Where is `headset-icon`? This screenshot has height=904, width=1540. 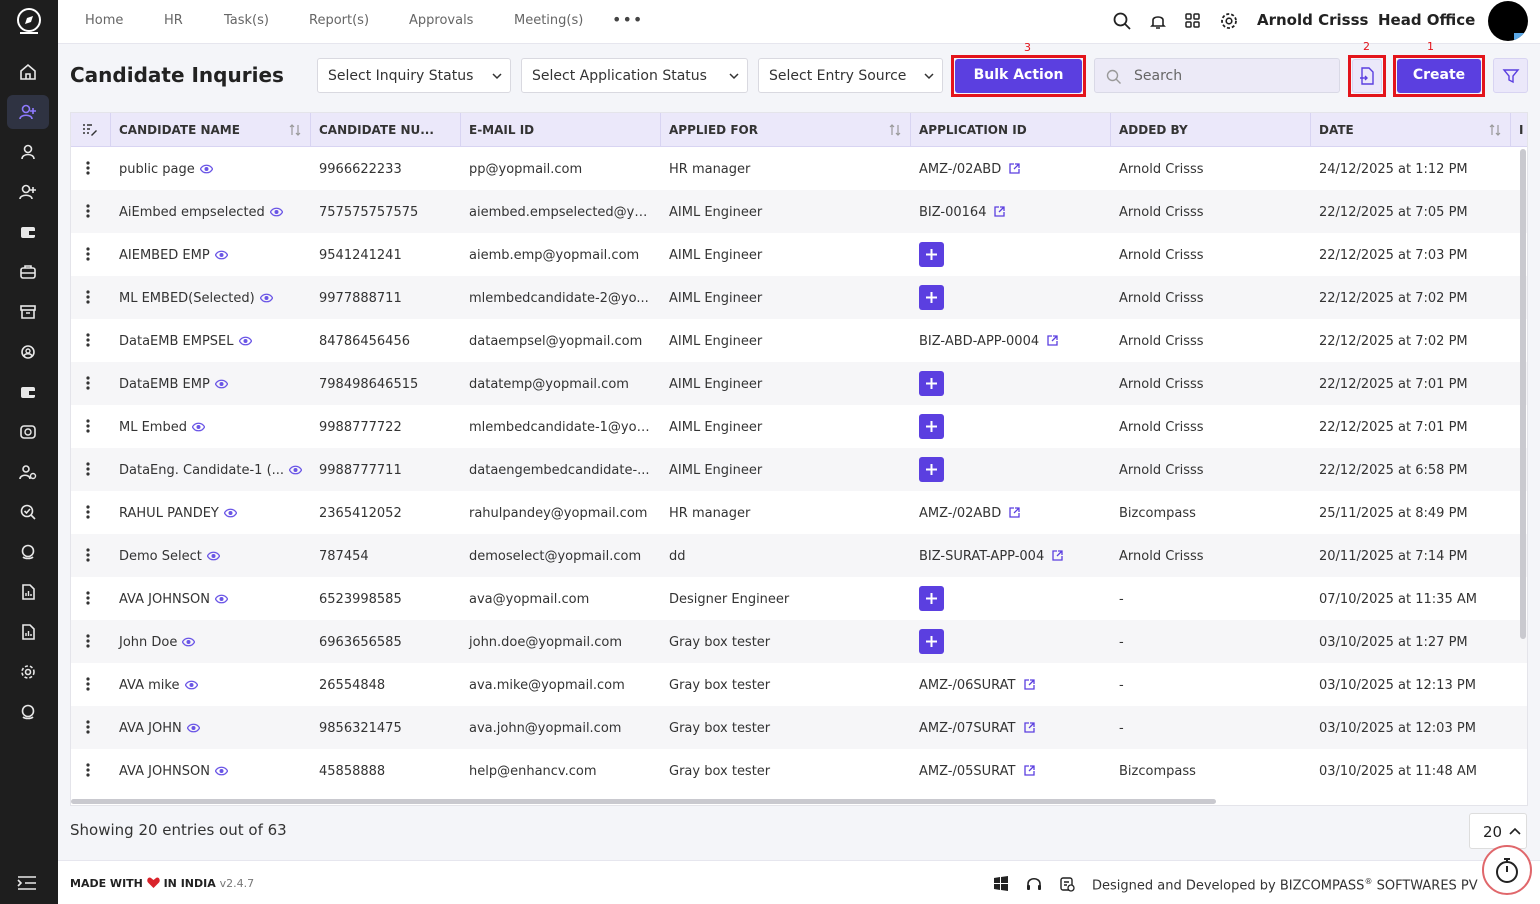 headset-icon is located at coordinates (1034, 884).